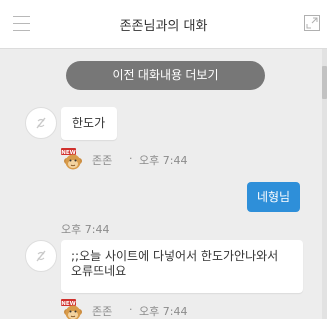 Image resolution: width=327 pixels, height=319 pixels. Describe the element at coordinates (175, 256) in the screenshot. I see `message-text-line: ;;오늘 사이트에 다넣어서 한도가안나와서` at that location.